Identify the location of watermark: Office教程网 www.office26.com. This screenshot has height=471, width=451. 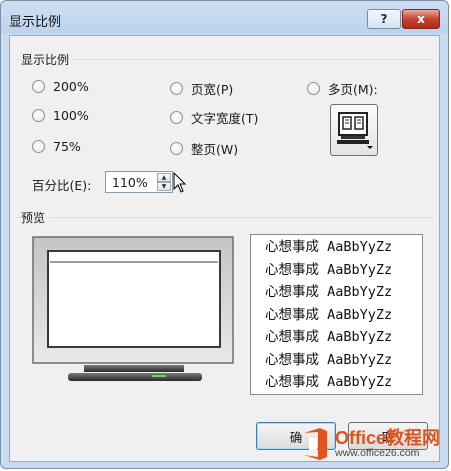
(374, 444).